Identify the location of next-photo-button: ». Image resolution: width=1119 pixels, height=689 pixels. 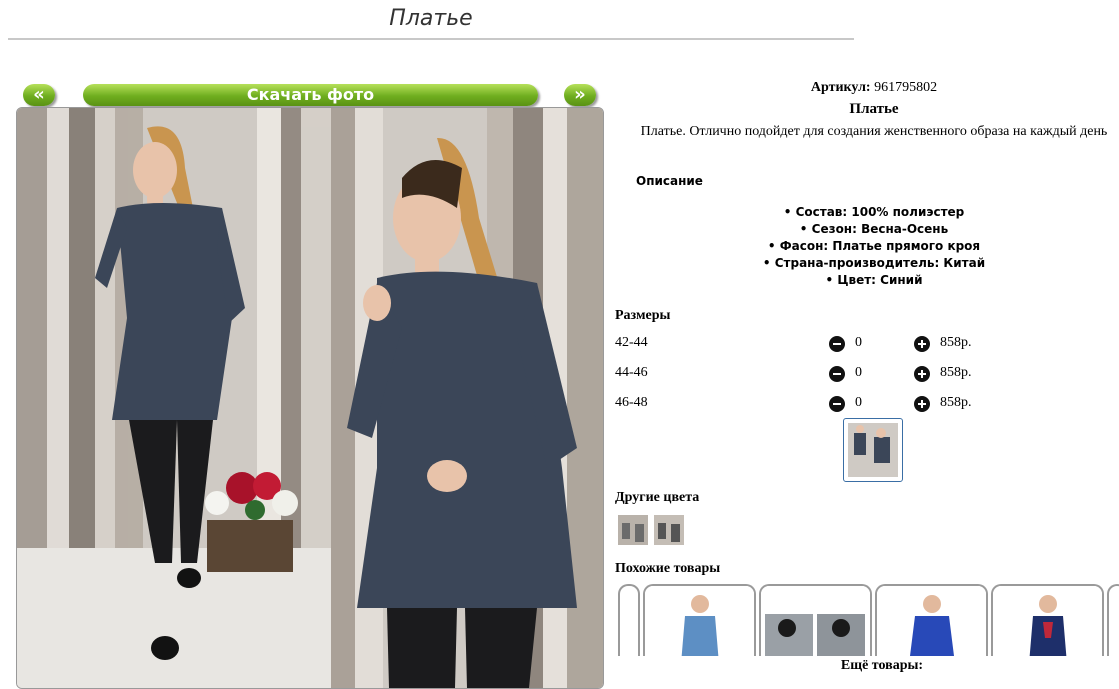
(580, 95).